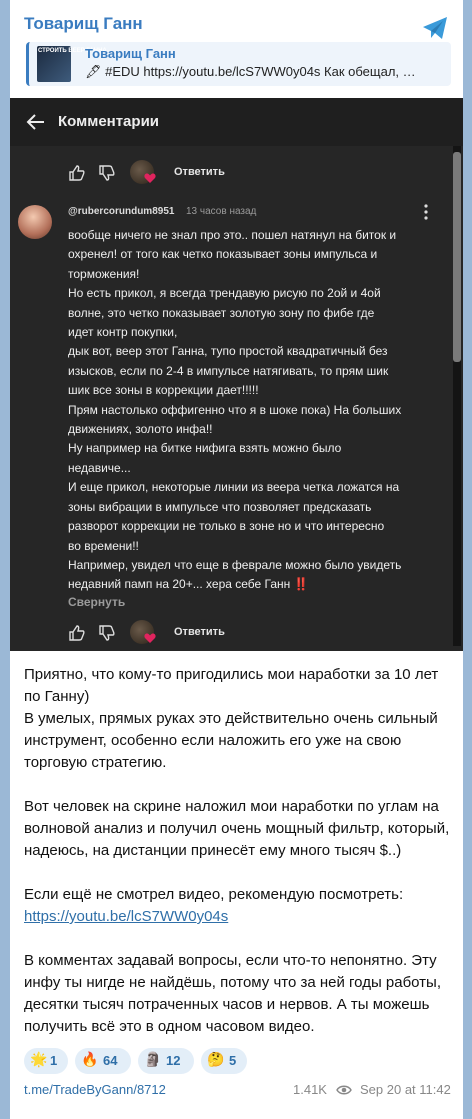 The width and height of the screenshot is (472, 1119). What do you see at coordinates (103, 545) in the screenshot?
I see `comment-line: во времени!!` at bounding box center [103, 545].